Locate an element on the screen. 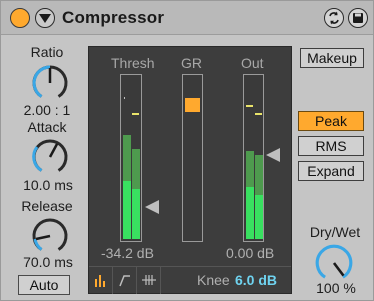 This screenshot has height=301, width=374. power-toggle-icon is located at coordinates (20, 18).